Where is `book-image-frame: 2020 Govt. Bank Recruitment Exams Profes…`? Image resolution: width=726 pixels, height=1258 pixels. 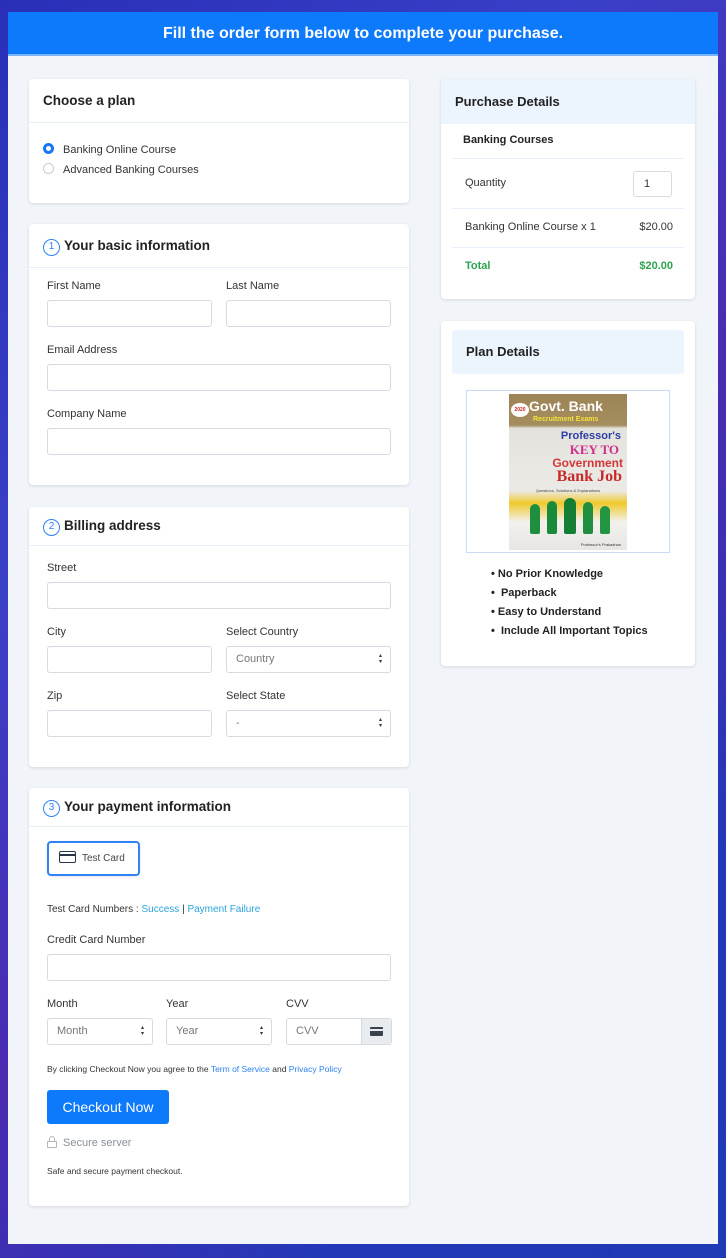 book-image-frame: 2020 Govt. Bank Recruitment Exams Profes… is located at coordinates (568, 471).